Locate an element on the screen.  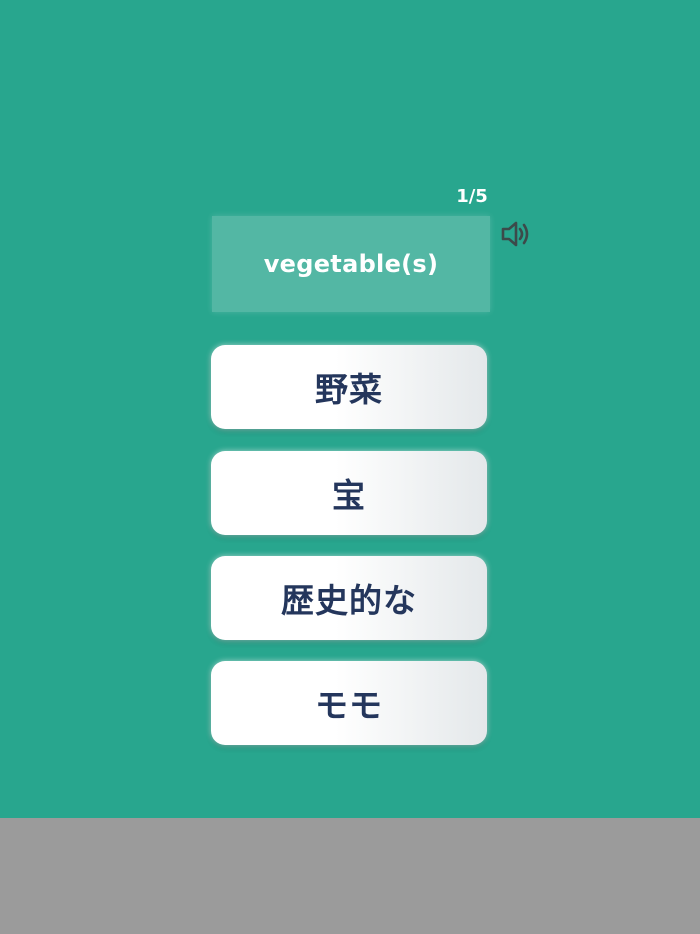
answer-option-label: 歴史的な is located at coordinates (349, 600).